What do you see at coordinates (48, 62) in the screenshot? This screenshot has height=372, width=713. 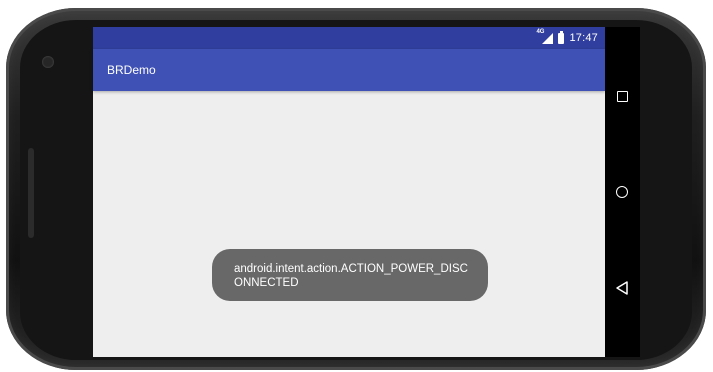 I see `front-camera` at bounding box center [48, 62].